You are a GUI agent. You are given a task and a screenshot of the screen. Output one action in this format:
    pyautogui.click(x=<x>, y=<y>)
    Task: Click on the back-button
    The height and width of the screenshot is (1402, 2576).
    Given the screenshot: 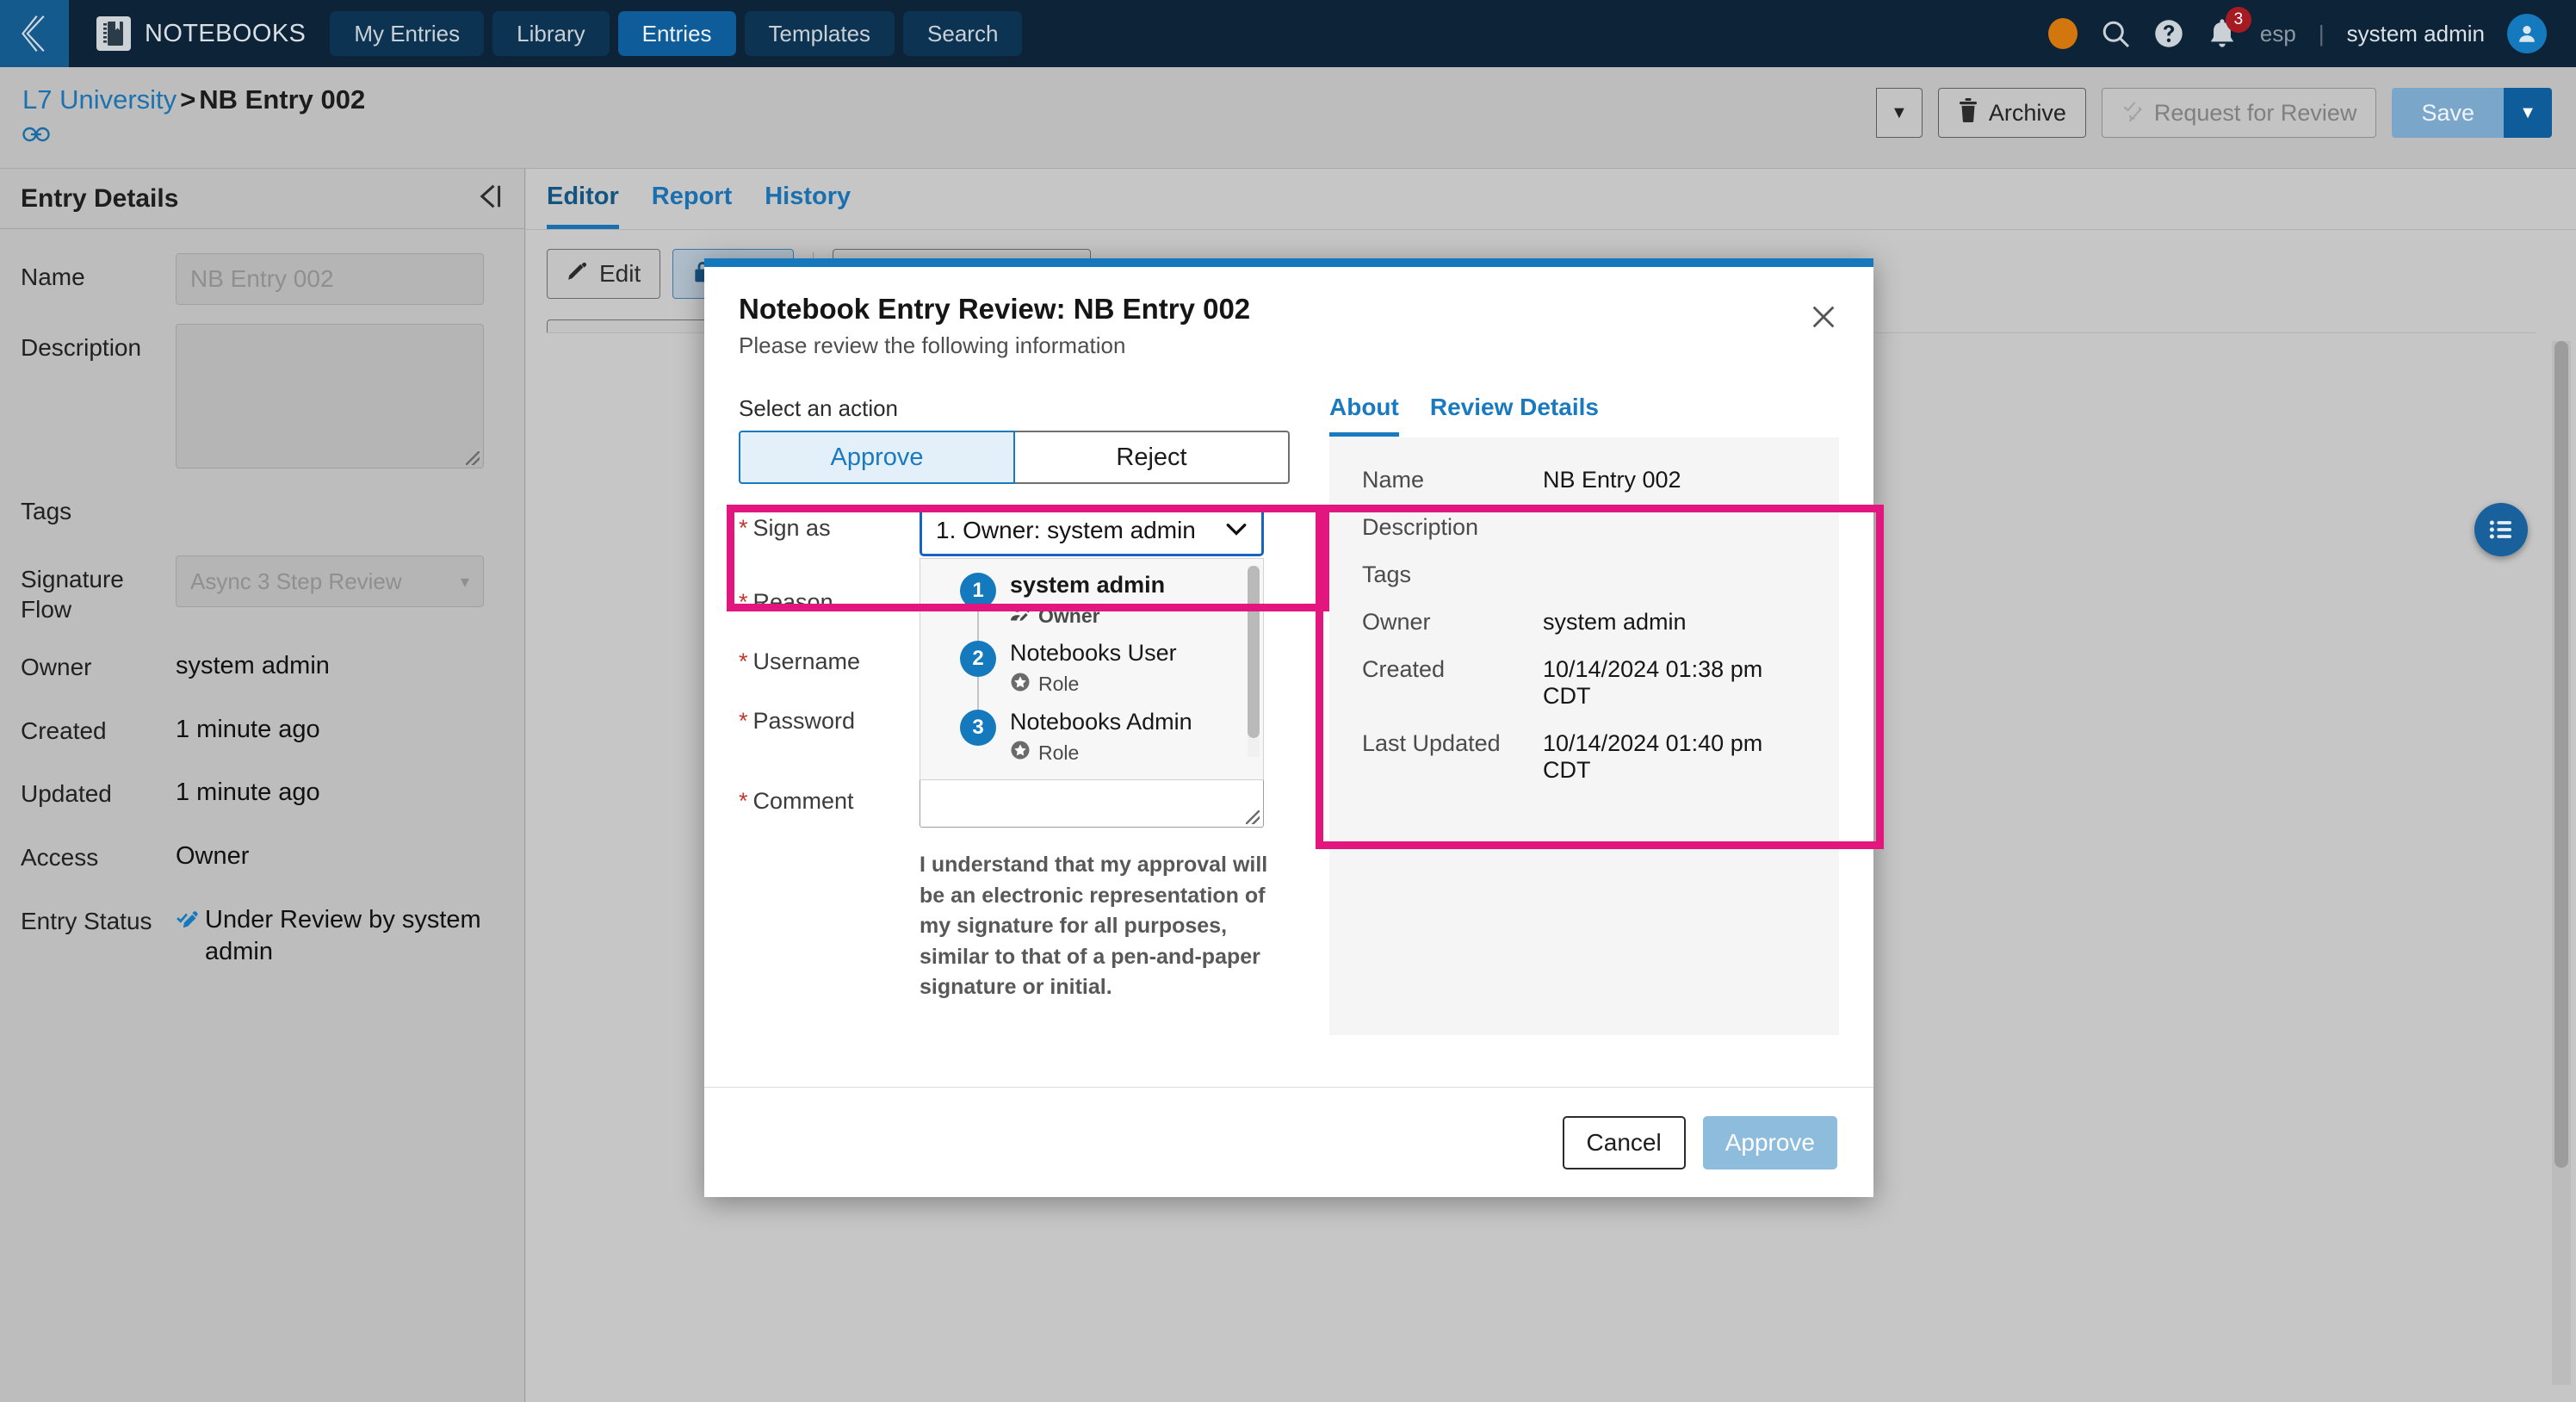 What is the action you would take?
    pyautogui.click(x=35, y=33)
    